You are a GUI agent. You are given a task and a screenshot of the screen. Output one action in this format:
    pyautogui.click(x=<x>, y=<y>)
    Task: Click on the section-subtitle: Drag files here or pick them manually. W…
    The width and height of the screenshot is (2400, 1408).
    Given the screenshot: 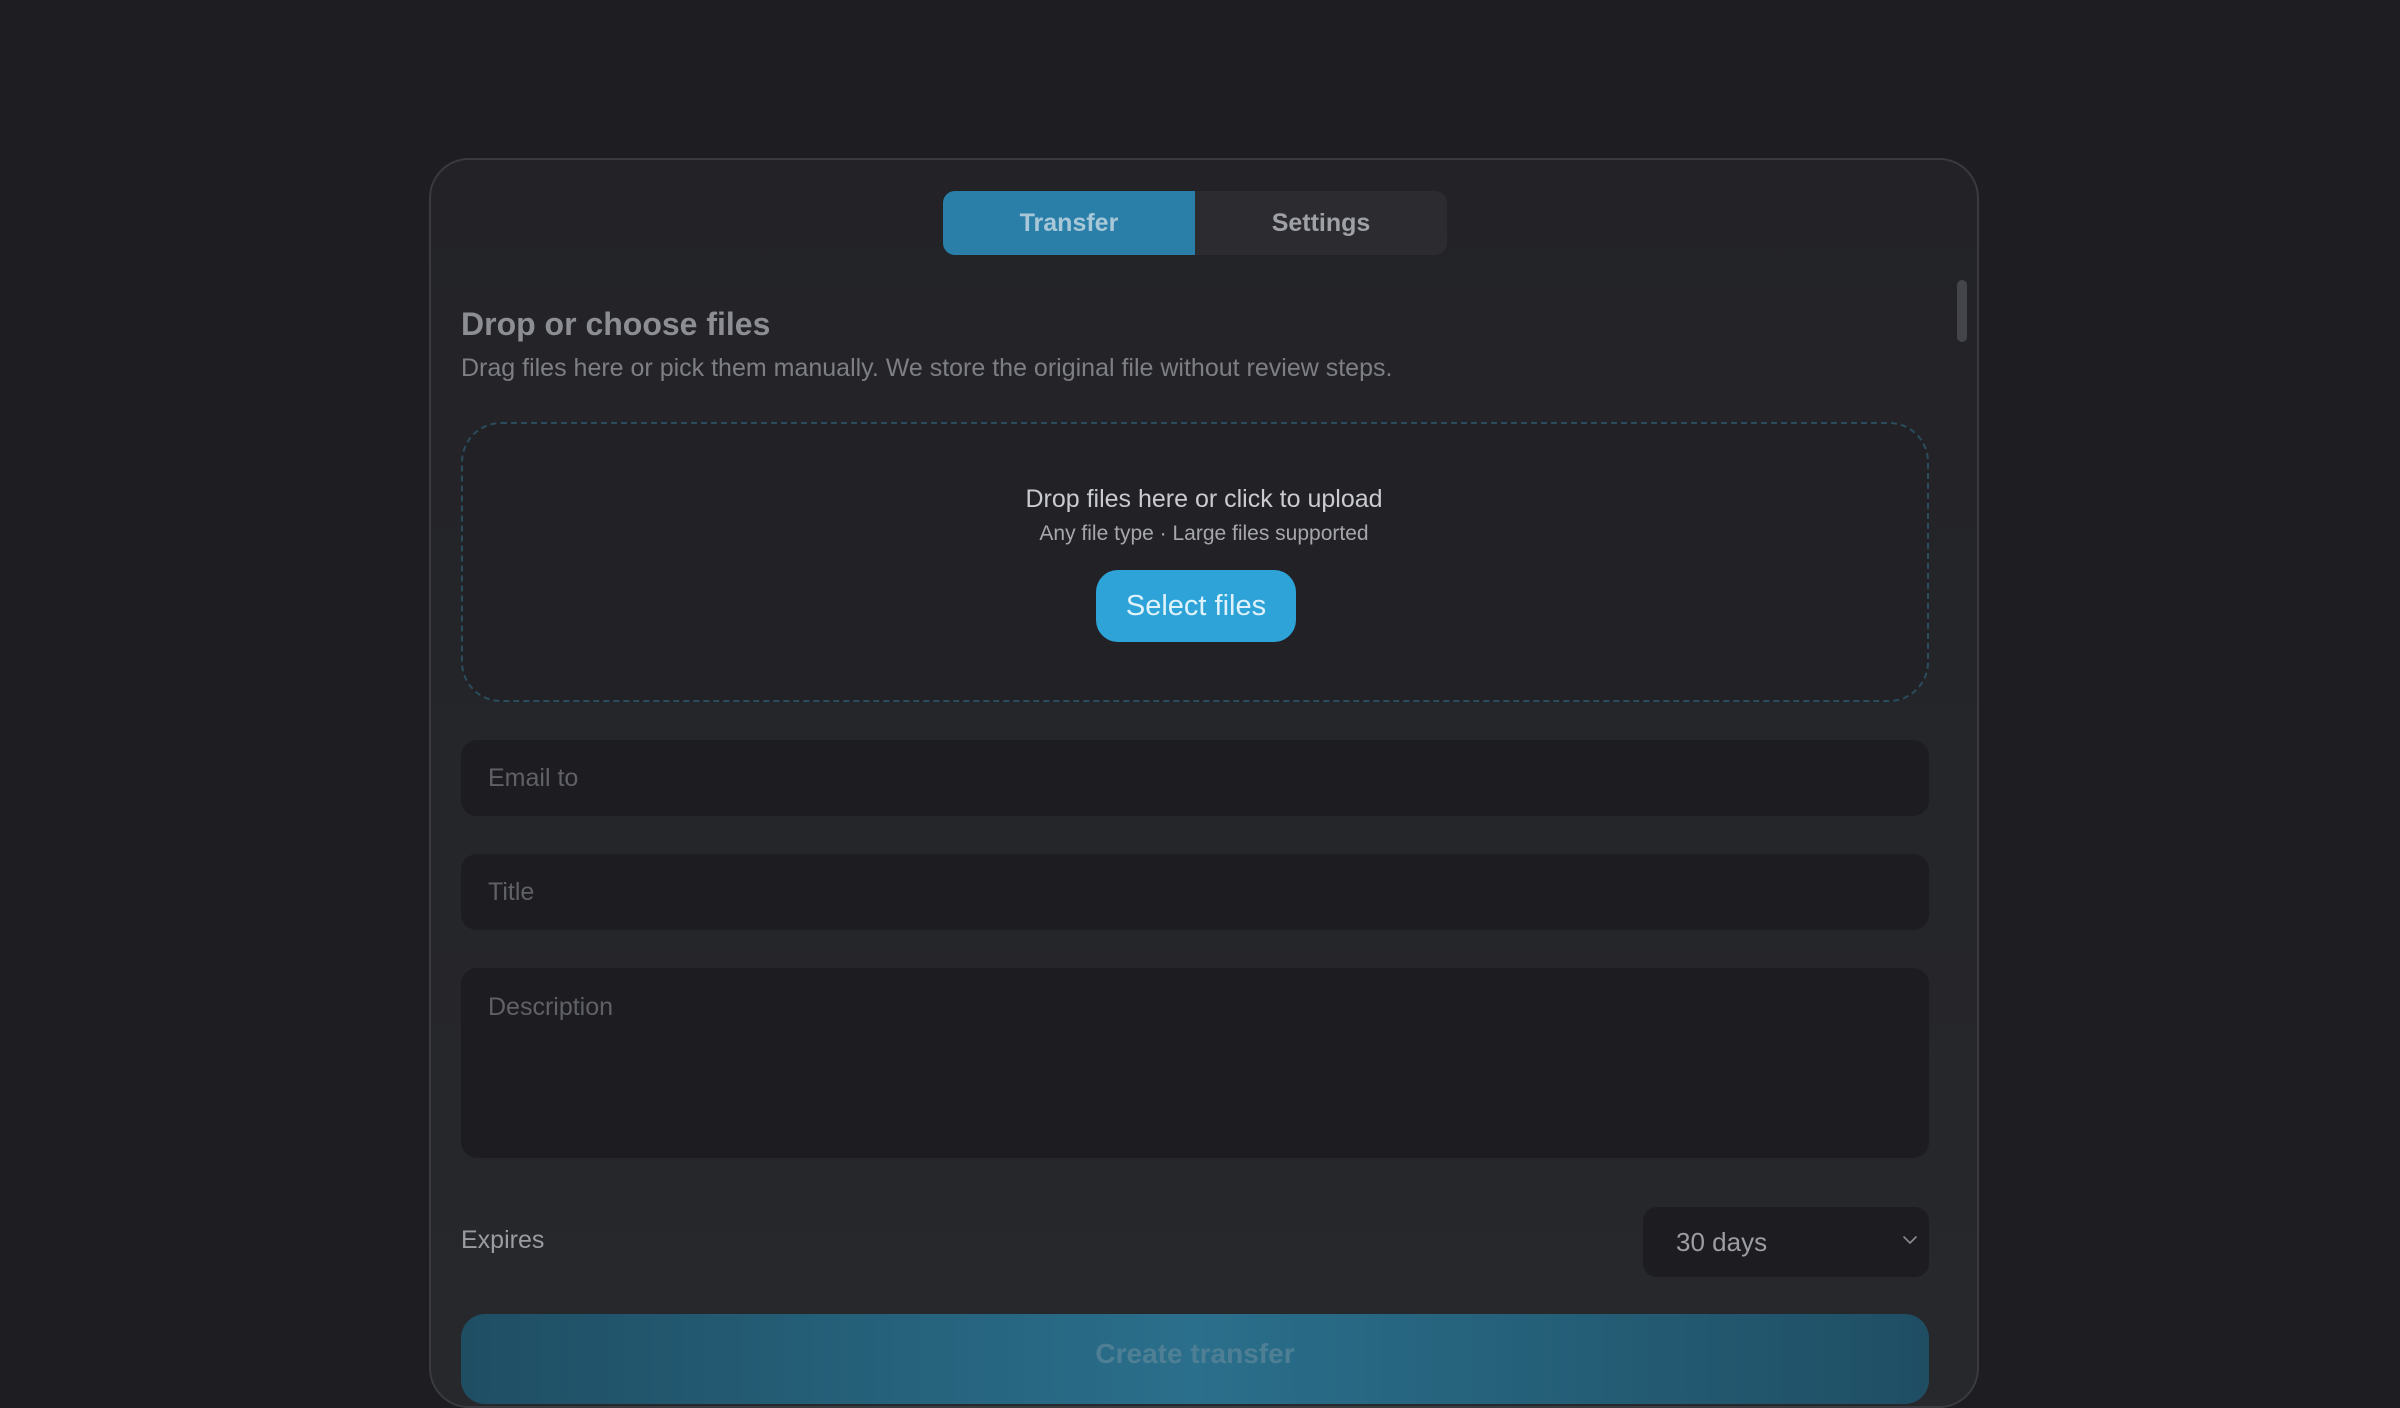 What is the action you would take?
    pyautogui.click(x=927, y=368)
    